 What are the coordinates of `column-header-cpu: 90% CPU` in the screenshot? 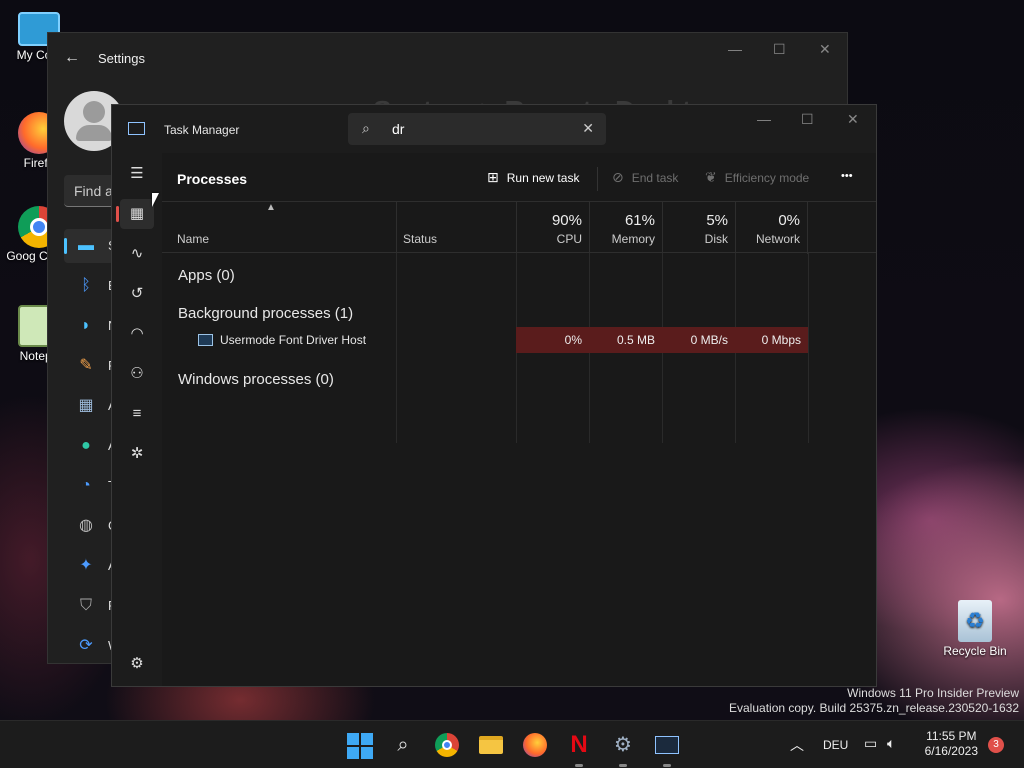 It's located at (552, 228).